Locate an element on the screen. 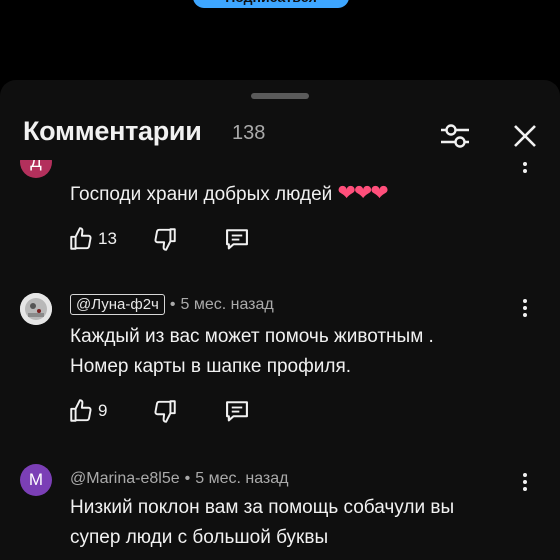  like-button: 9 is located at coordinates (87, 411).